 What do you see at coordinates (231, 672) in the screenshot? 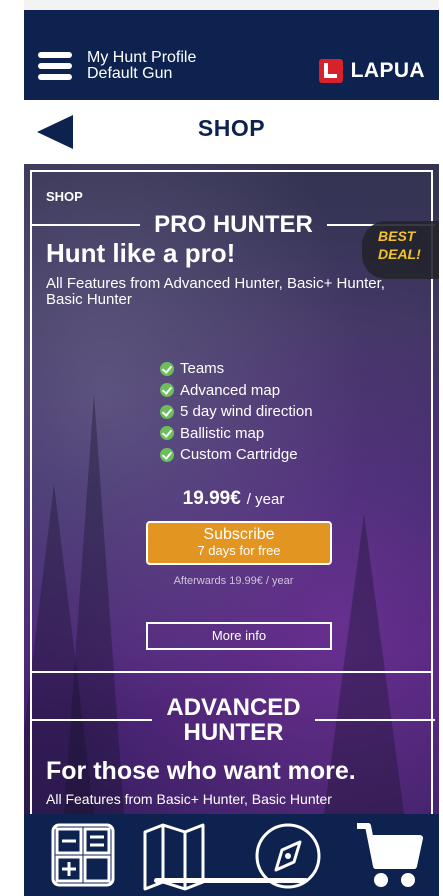
I see `plan-divider` at bounding box center [231, 672].